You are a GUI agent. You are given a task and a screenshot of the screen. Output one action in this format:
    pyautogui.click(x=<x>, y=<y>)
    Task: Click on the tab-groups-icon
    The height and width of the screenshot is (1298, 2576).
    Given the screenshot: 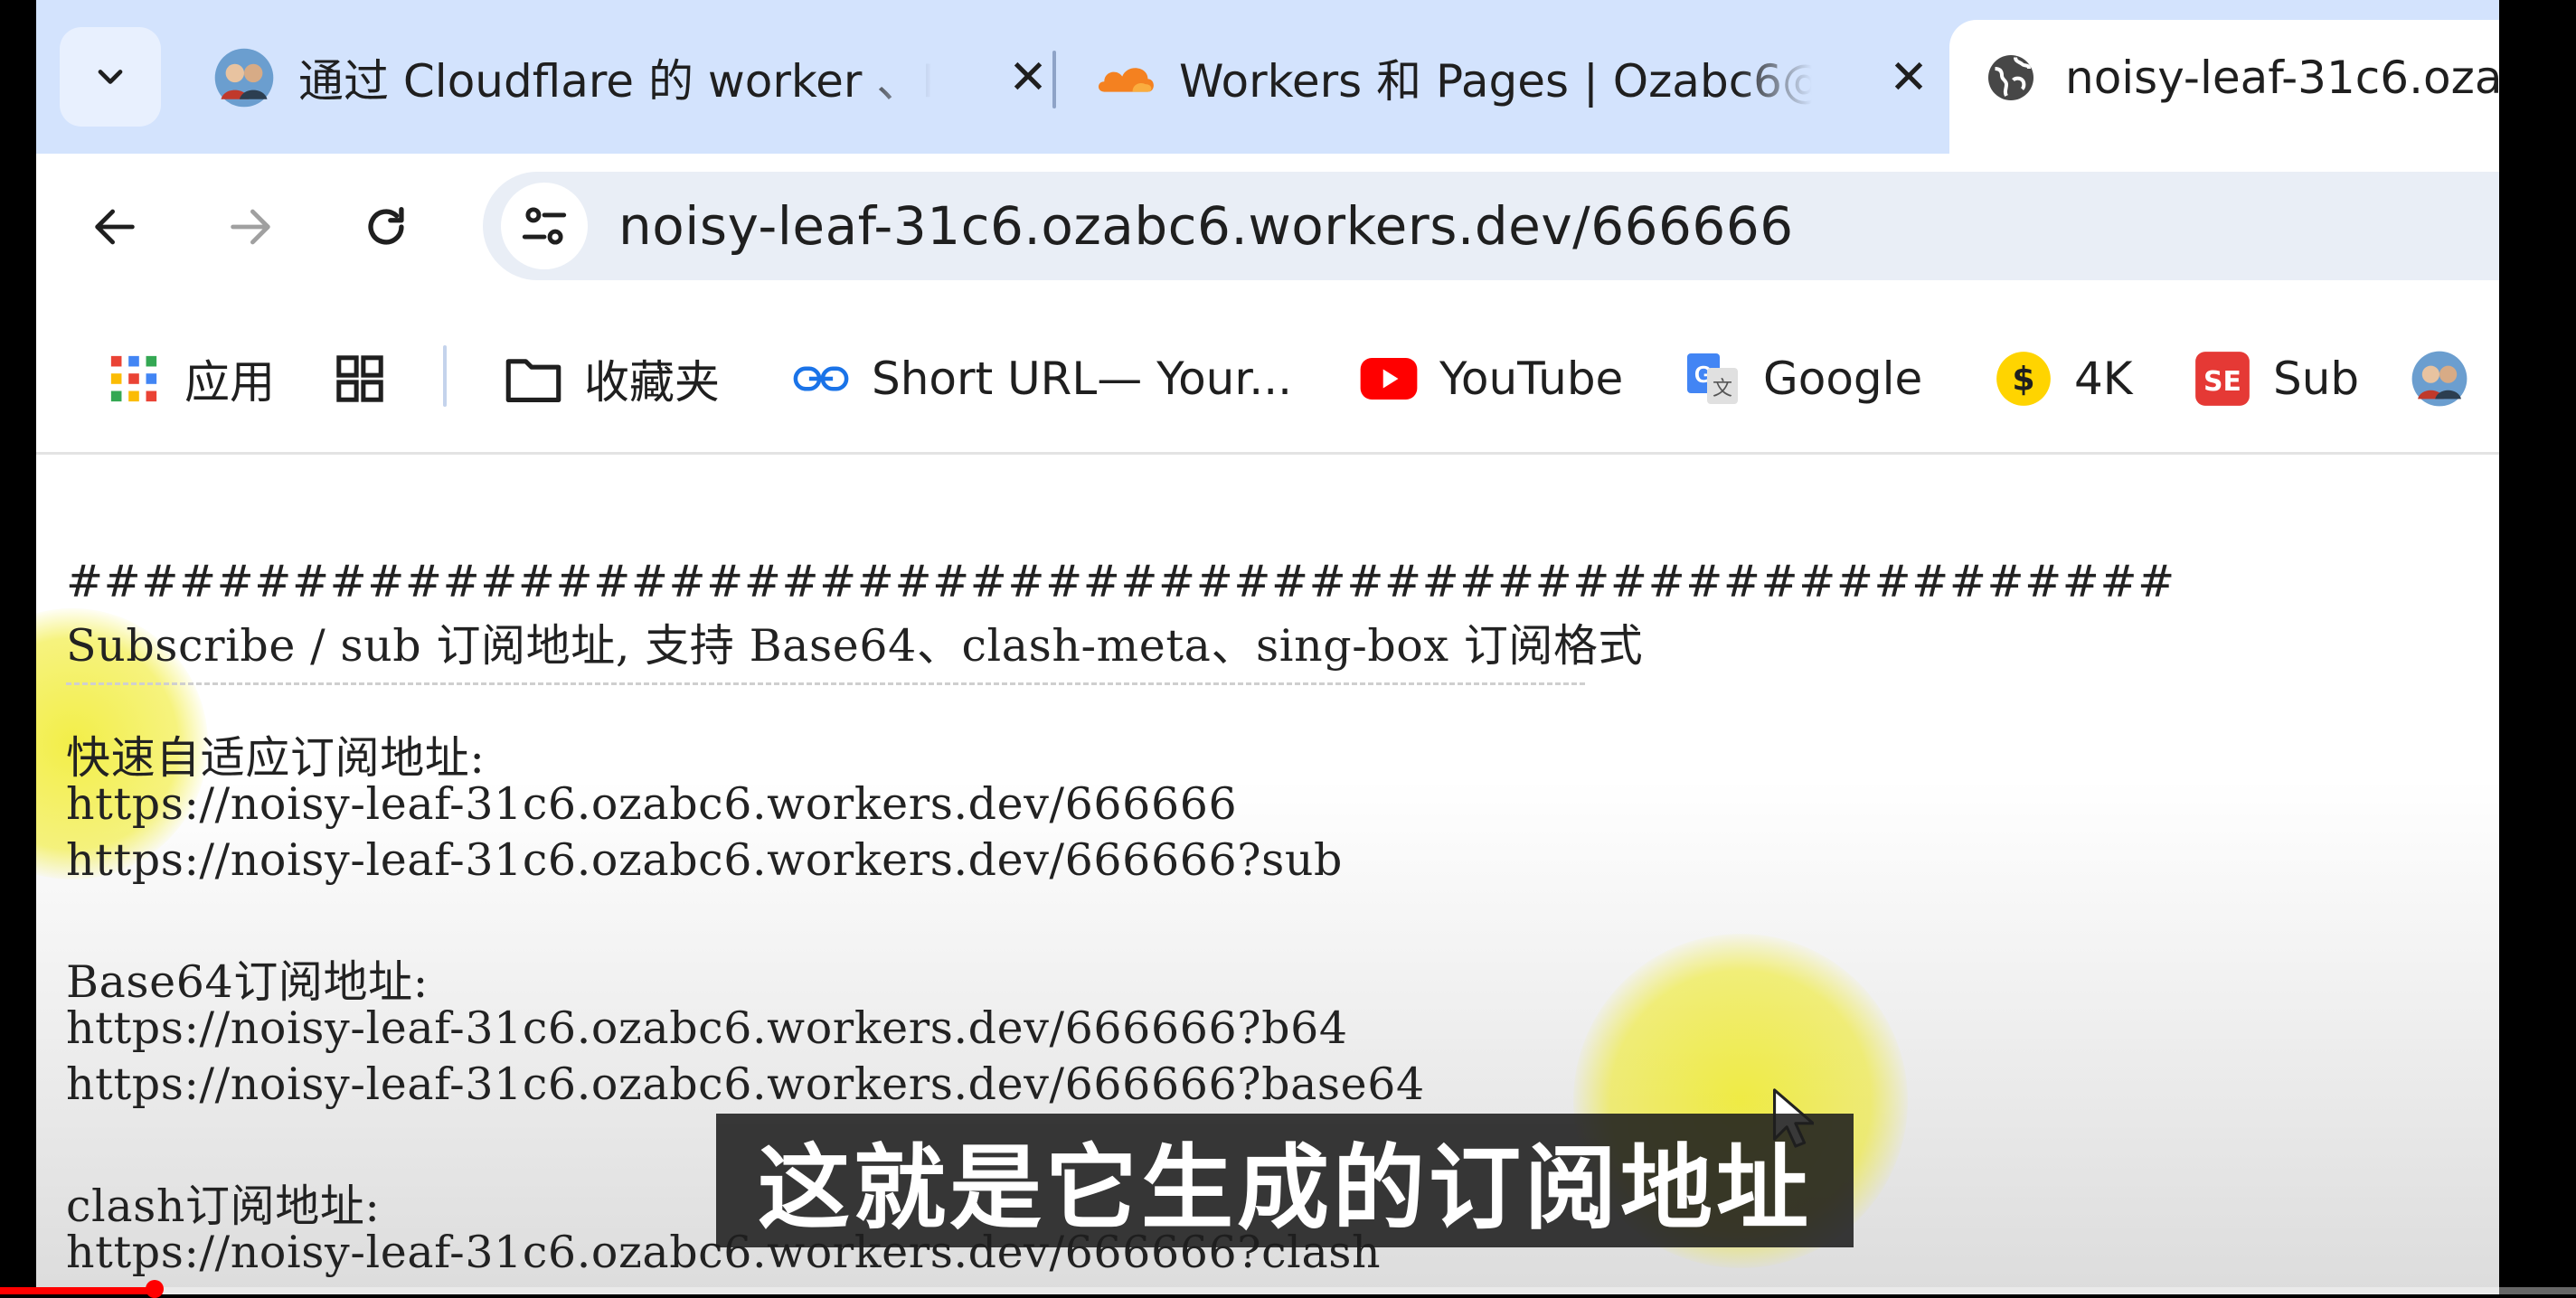 What is the action you would take?
    pyautogui.click(x=360, y=379)
    